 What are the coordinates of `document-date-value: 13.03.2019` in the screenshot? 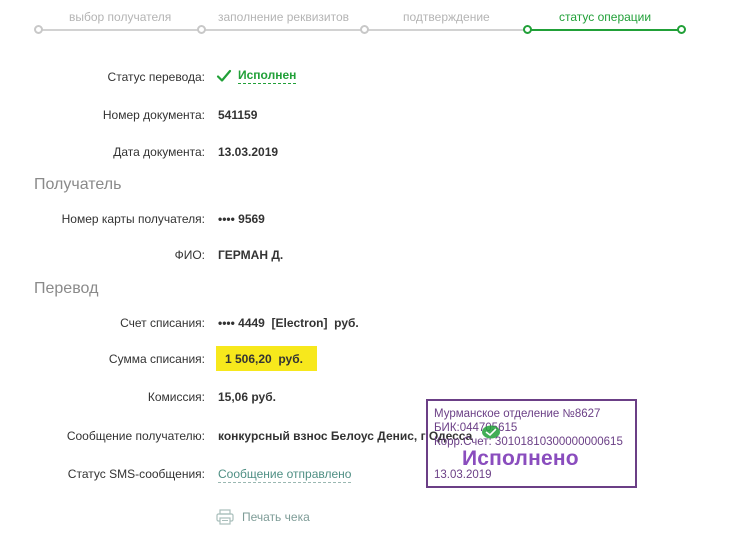 It's located at (248, 152).